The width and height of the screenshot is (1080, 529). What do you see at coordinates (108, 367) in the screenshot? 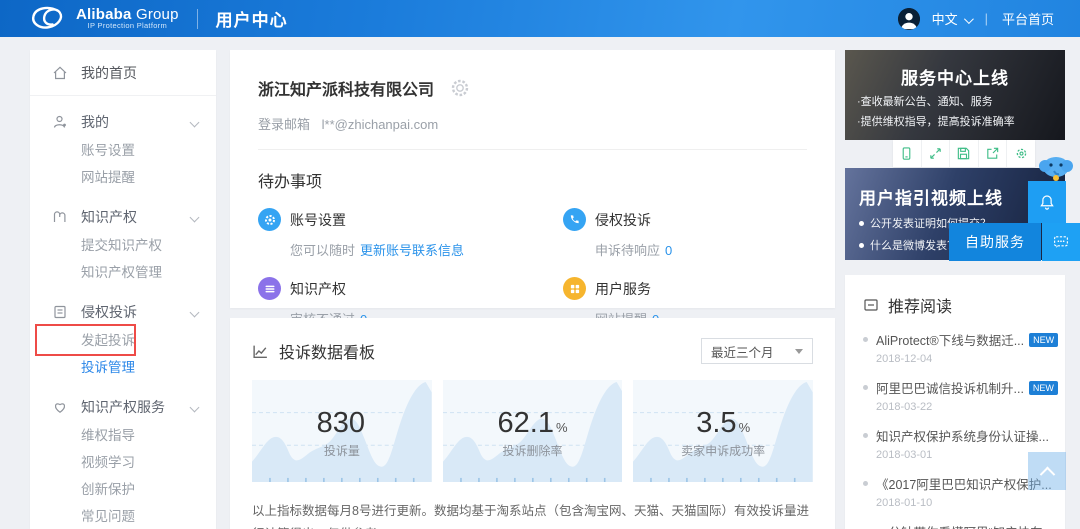
I see `sidebar-item-label: 投诉管理` at bounding box center [108, 367].